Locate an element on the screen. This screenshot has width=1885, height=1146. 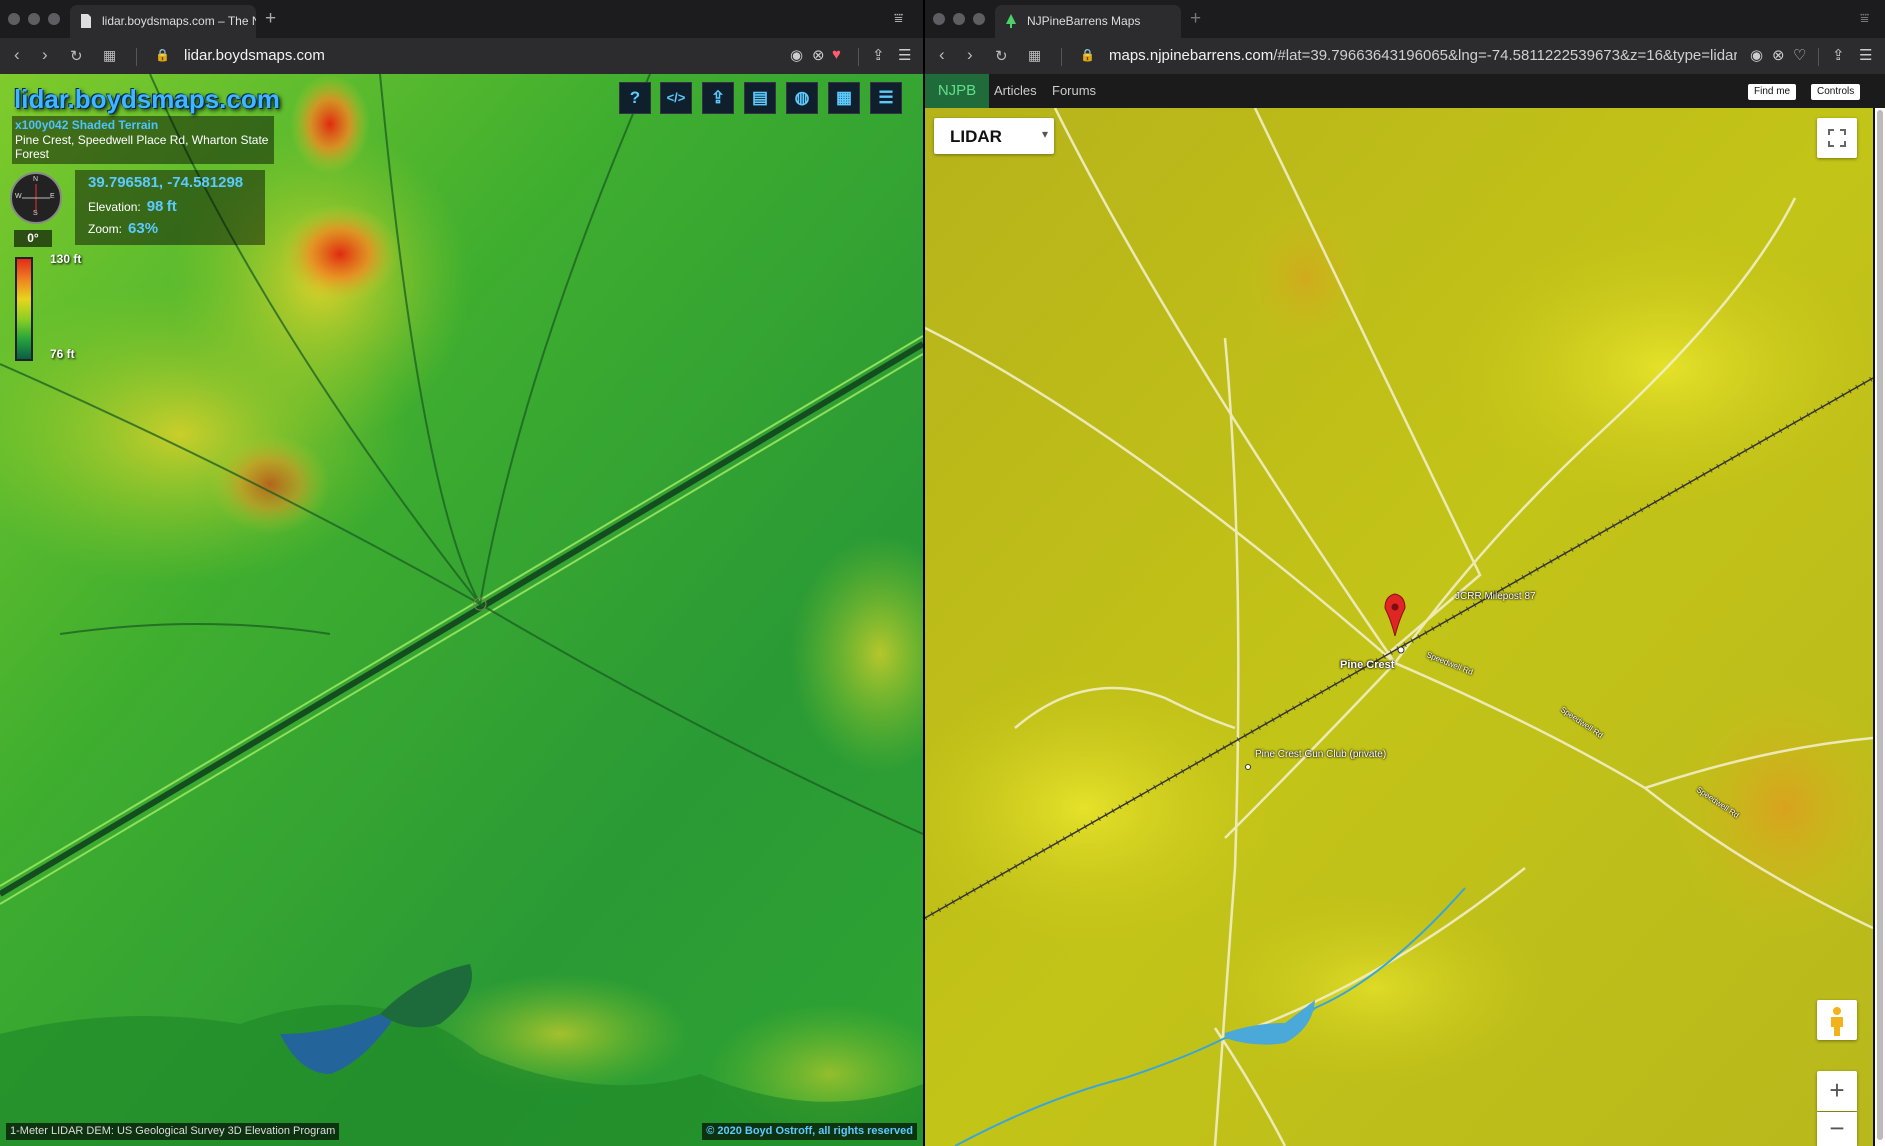
map-label-gun-club: Pine Crest Gun Club (private) is located at coordinates (1321, 754).